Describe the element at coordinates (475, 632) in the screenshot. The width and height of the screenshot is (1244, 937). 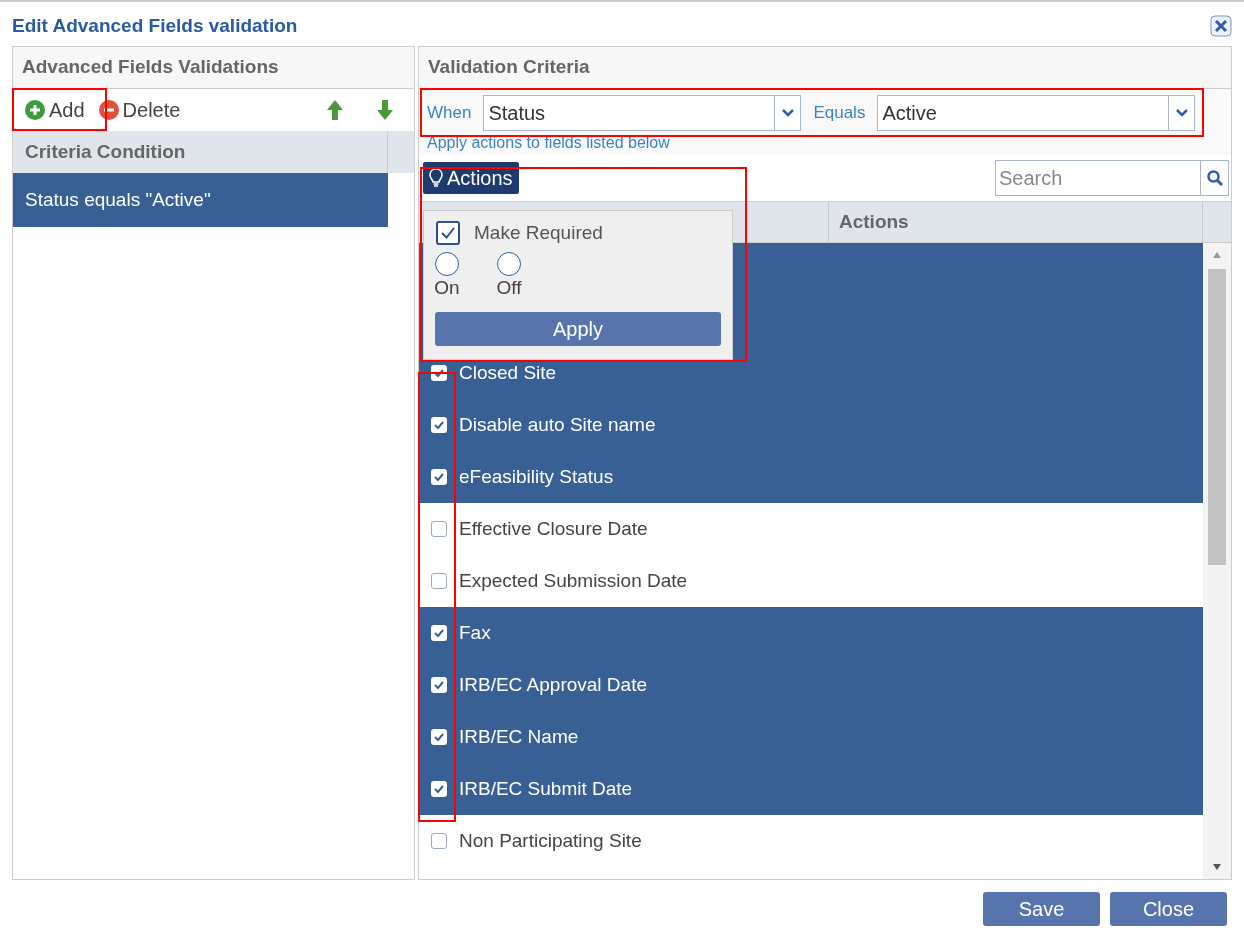
I see `field-name: Fax` at that location.